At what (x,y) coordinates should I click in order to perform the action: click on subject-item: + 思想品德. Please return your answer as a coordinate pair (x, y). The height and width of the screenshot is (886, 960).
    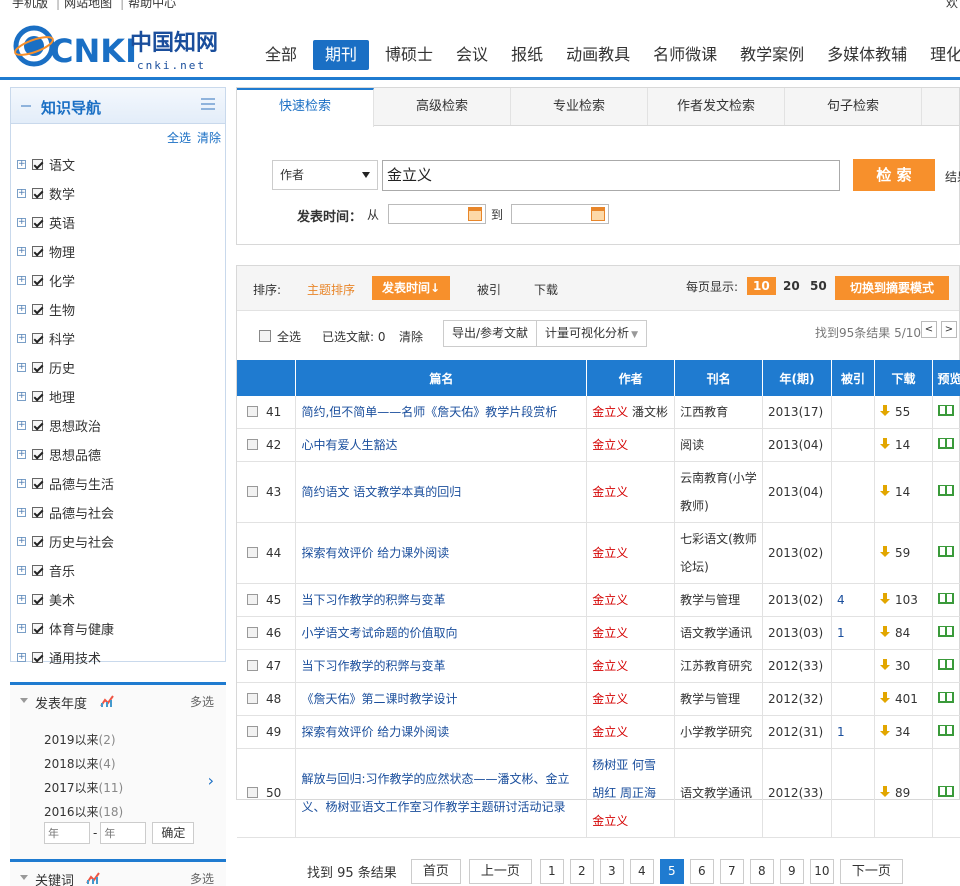
    Looking at the image, I should click on (65, 454).